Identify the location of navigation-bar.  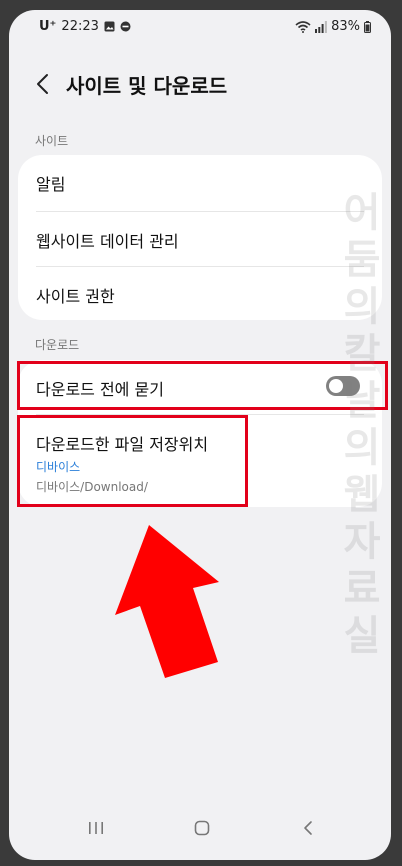
(200, 830).